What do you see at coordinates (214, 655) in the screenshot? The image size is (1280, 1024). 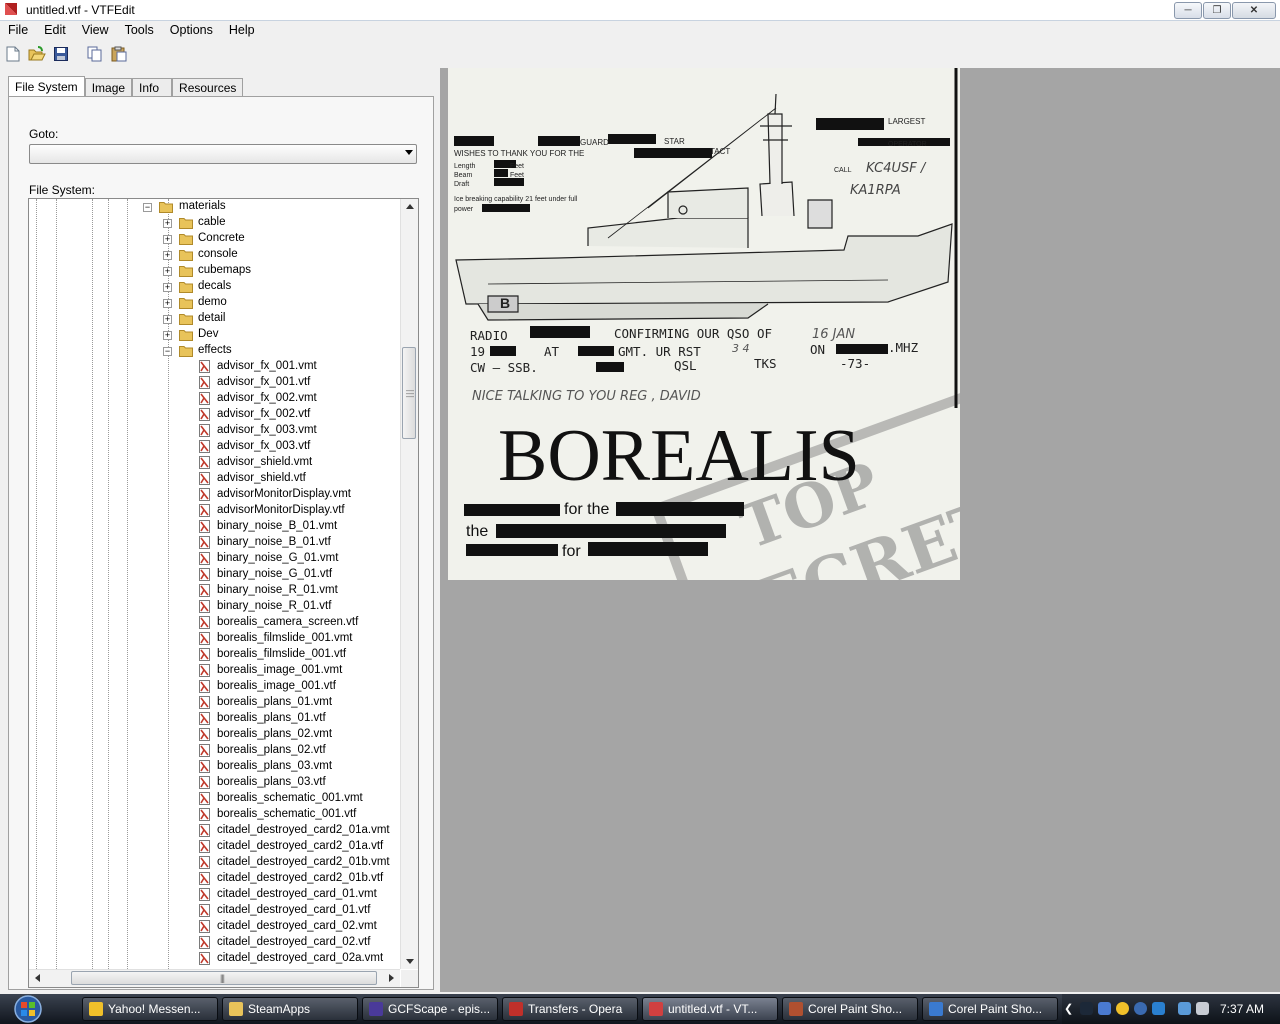 I see `tree-file-item: borealis_filmslide_001.vtf` at bounding box center [214, 655].